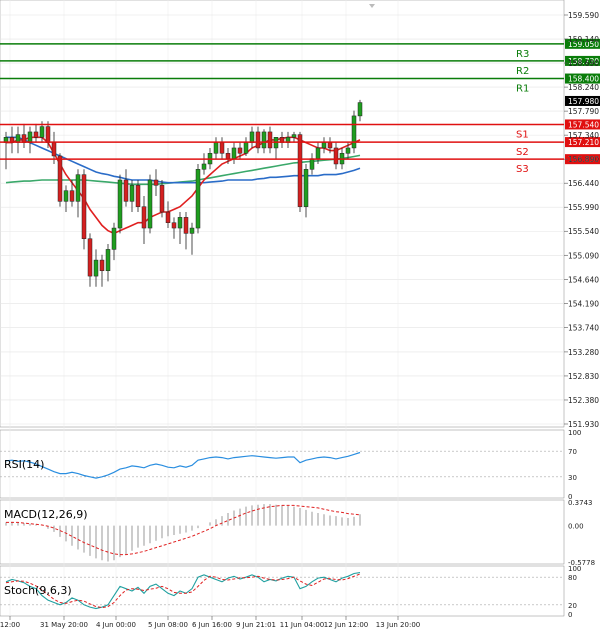  Describe the element at coordinates (256, 625) in the screenshot. I see `time-tick-label: 9 Jun 21:01` at that location.